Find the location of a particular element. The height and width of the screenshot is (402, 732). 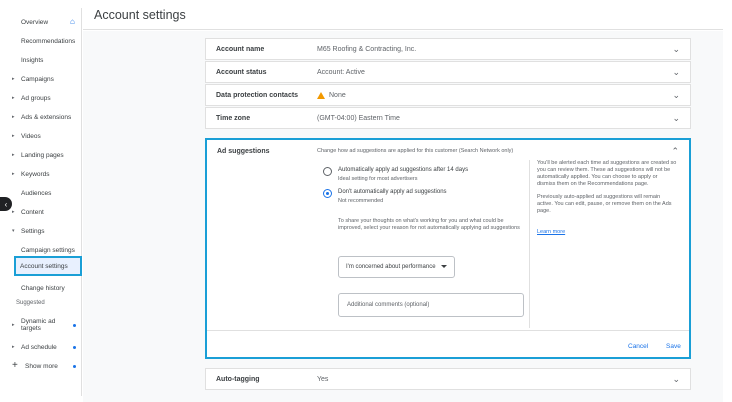

sidebar-item-recommendations: Recommendations is located at coordinates (44, 41).